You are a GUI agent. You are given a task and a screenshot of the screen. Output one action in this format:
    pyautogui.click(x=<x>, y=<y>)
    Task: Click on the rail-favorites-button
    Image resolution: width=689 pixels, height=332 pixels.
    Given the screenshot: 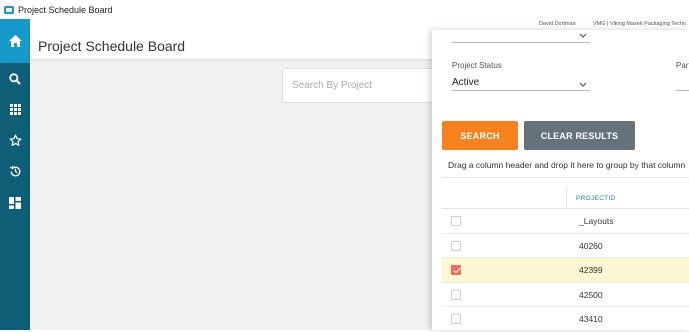 What is the action you would take?
    pyautogui.click(x=15, y=140)
    